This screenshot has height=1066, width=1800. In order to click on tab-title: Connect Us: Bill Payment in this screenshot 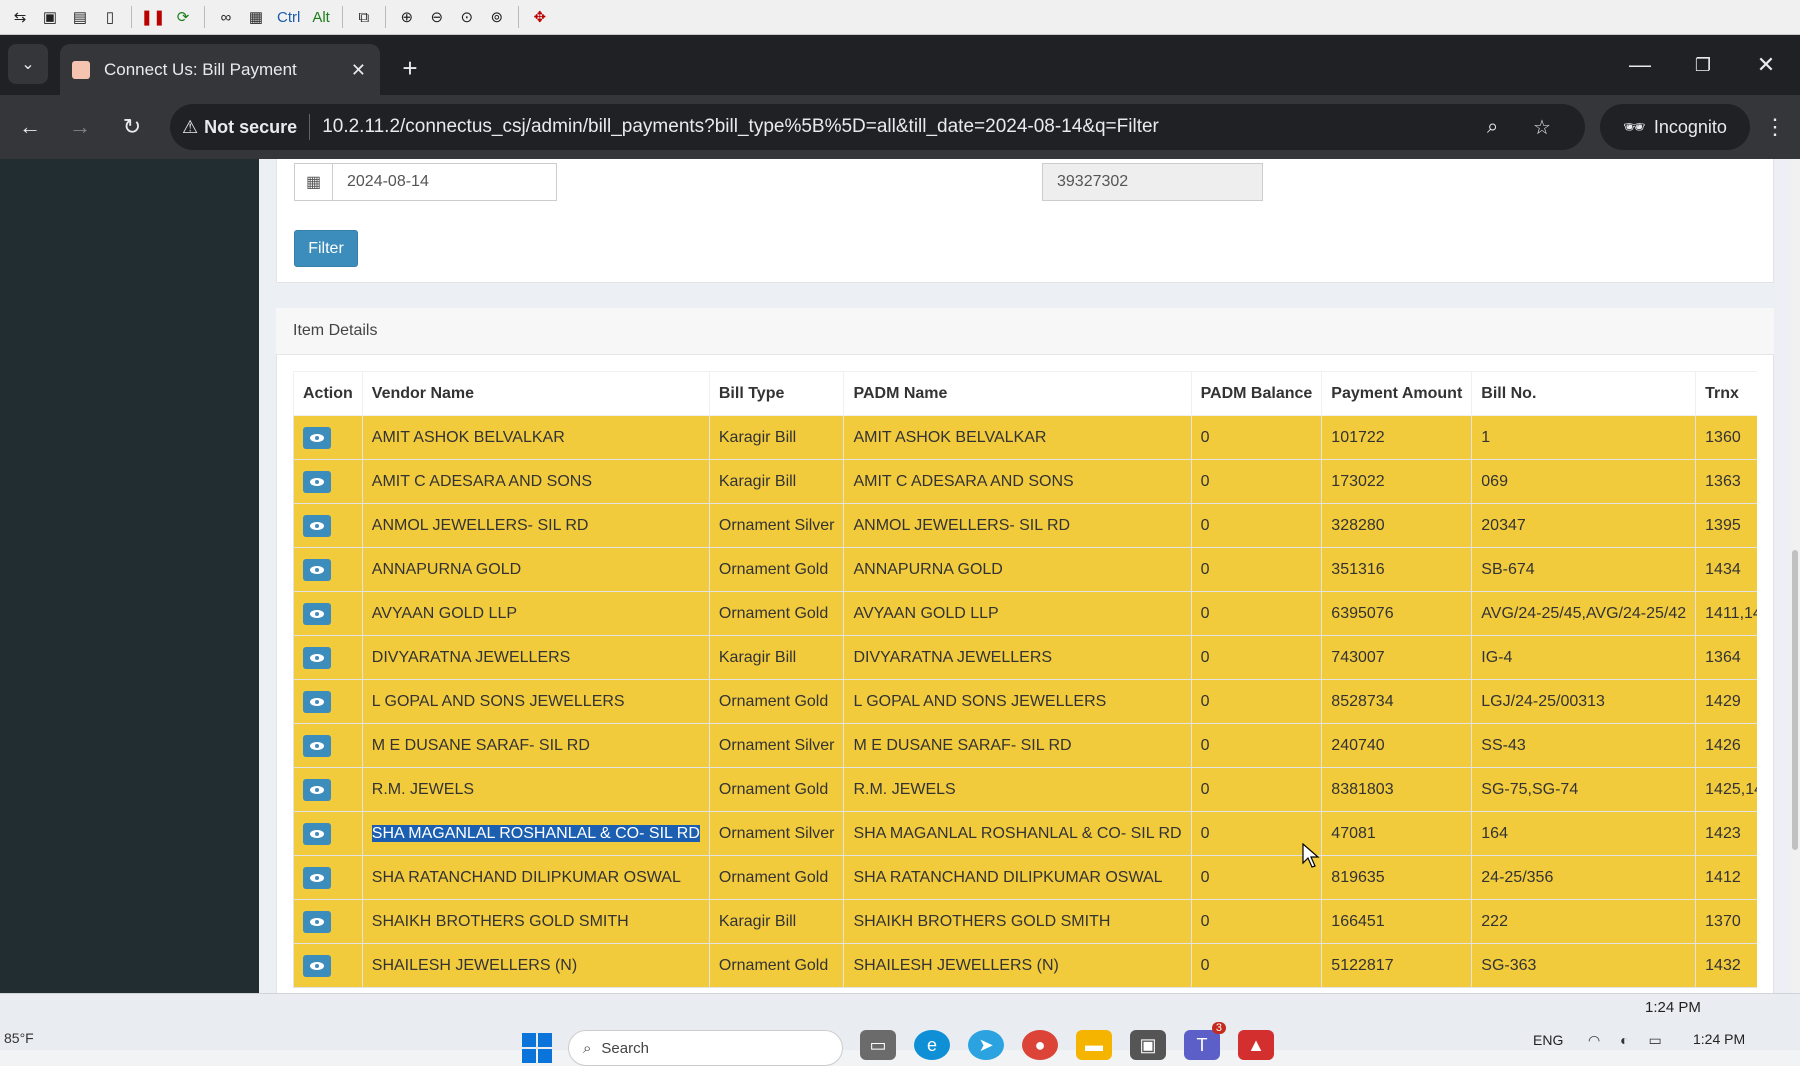, I will do `click(200, 69)`.